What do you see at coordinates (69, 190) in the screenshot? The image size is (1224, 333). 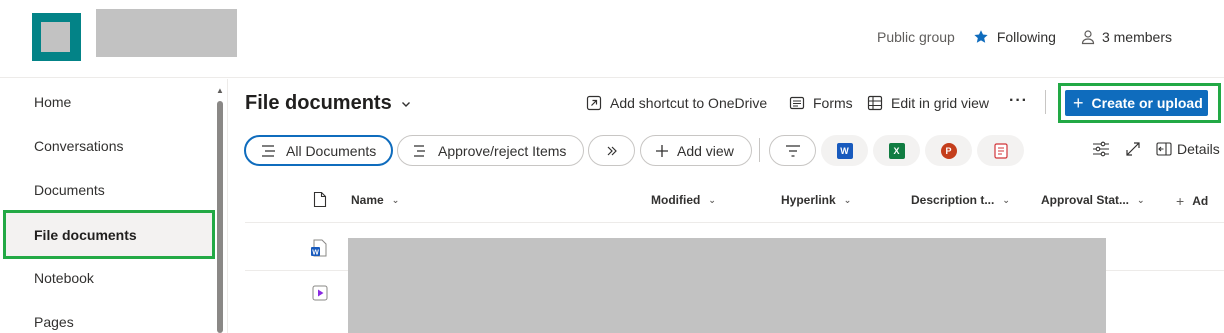 I see `nav-item-documents: Documents` at bounding box center [69, 190].